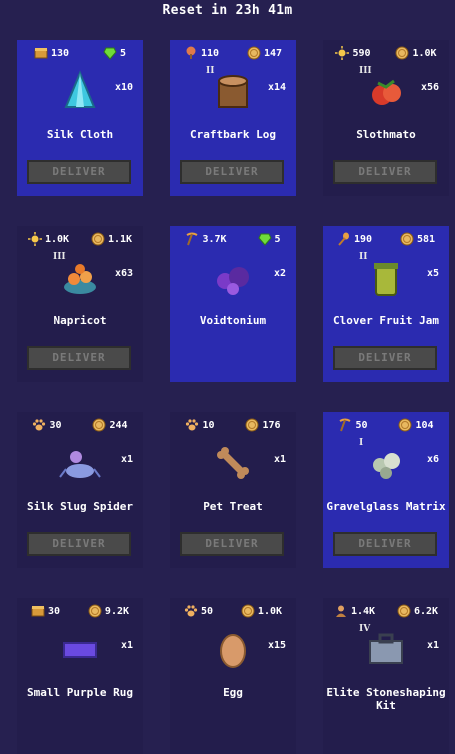 The height and width of the screenshot is (754, 455). I want to click on order-rewards: 3.7K 5, so click(233, 239).